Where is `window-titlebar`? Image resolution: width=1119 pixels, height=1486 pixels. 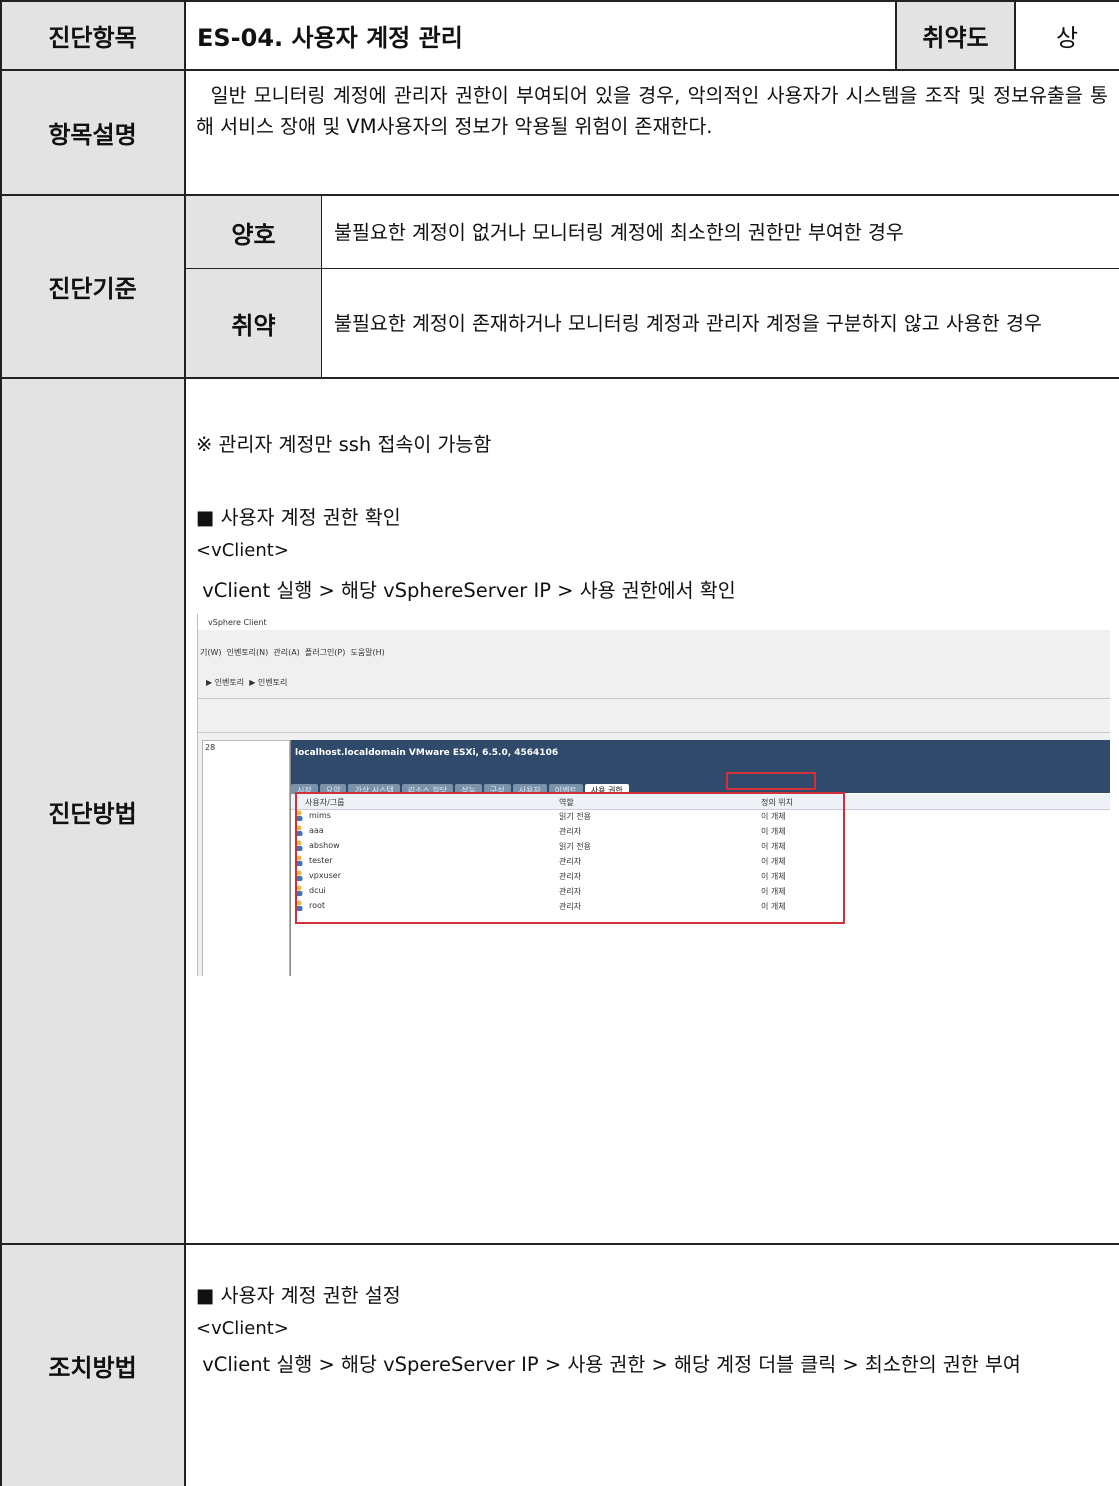 window-titlebar is located at coordinates (654, 622).